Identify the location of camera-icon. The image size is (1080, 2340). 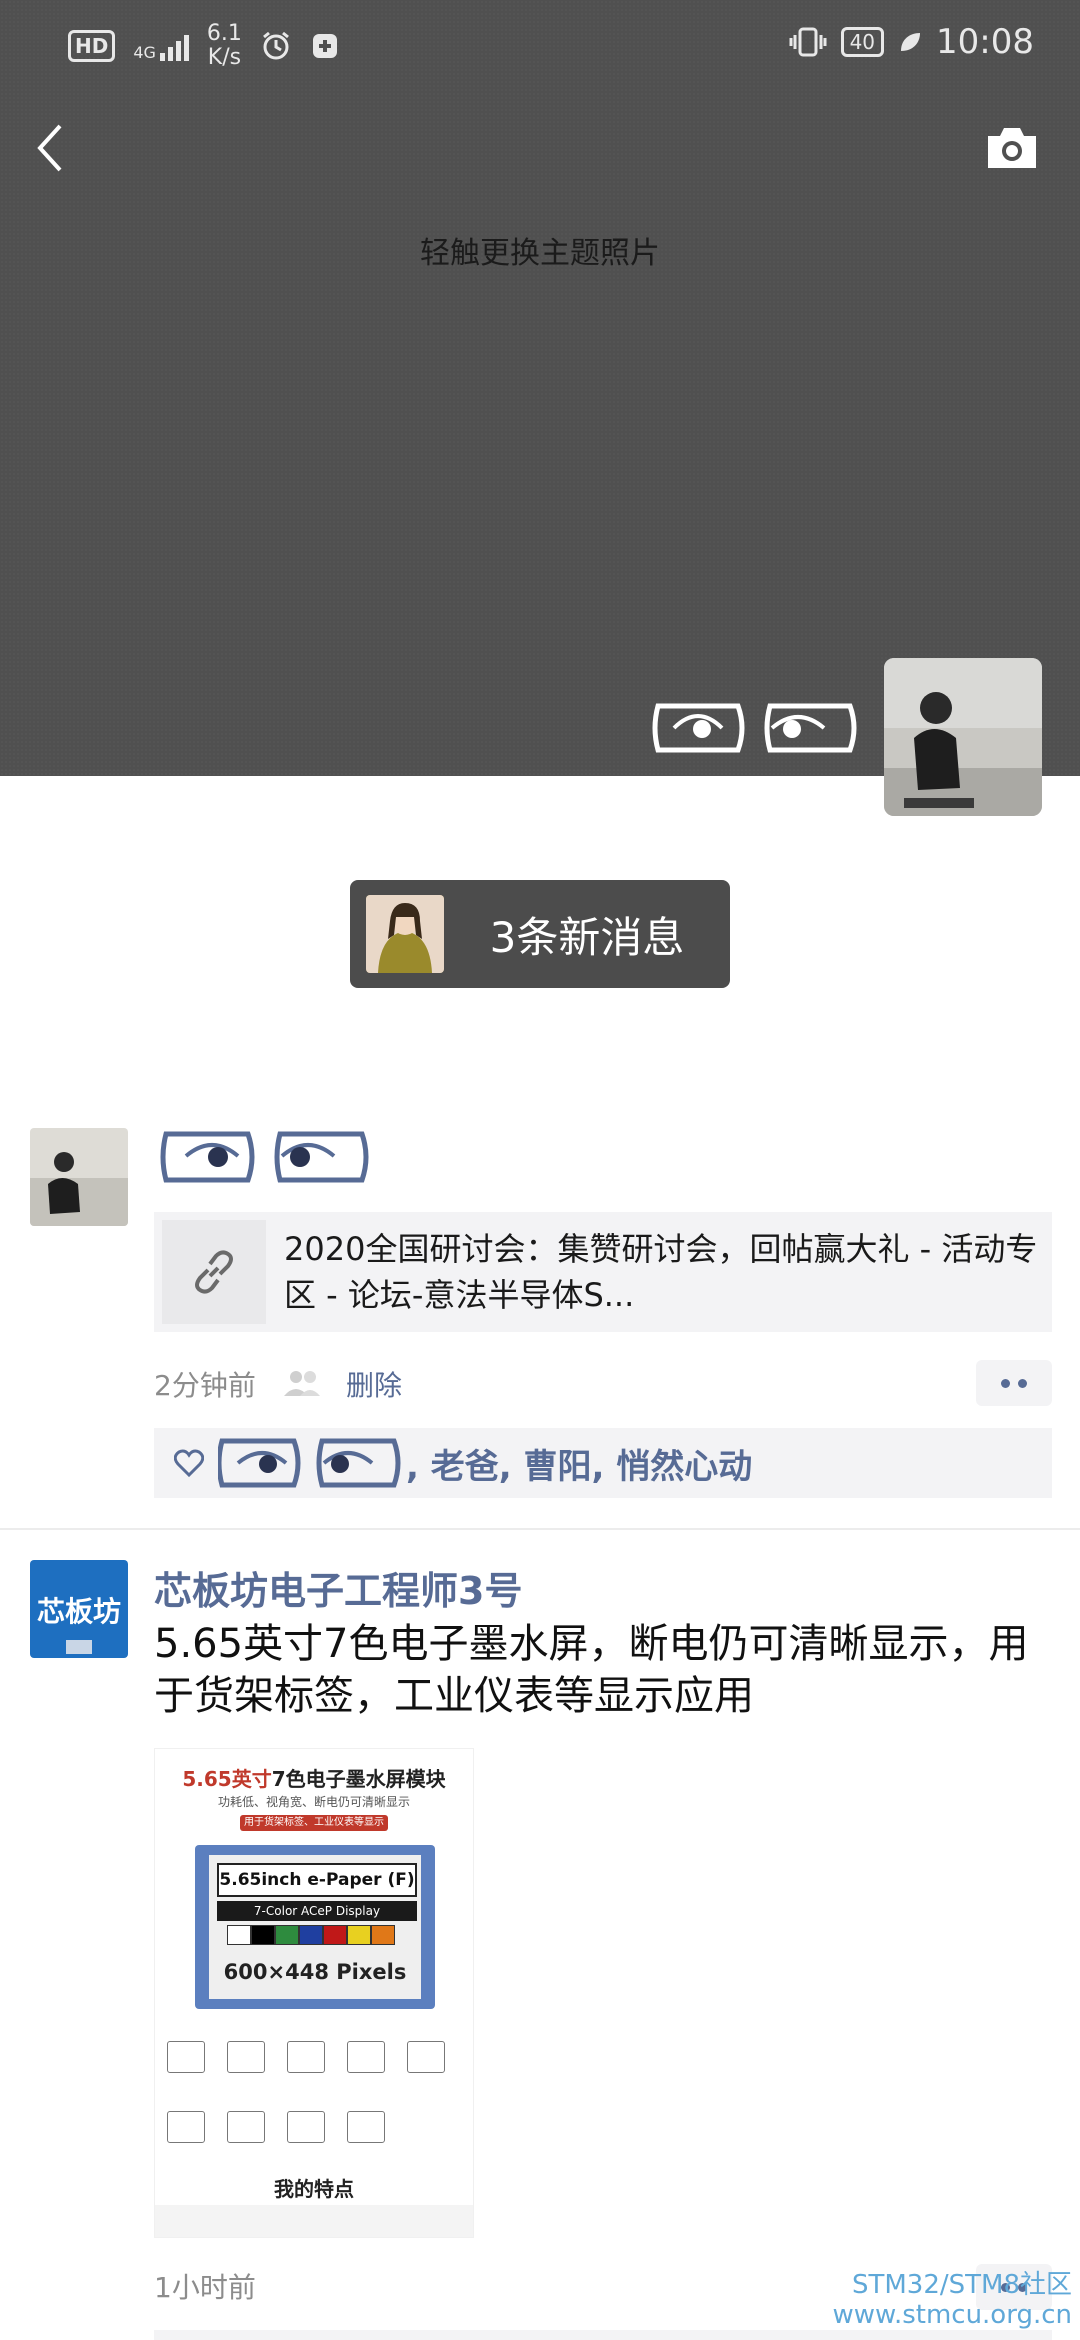
(1012, 148).